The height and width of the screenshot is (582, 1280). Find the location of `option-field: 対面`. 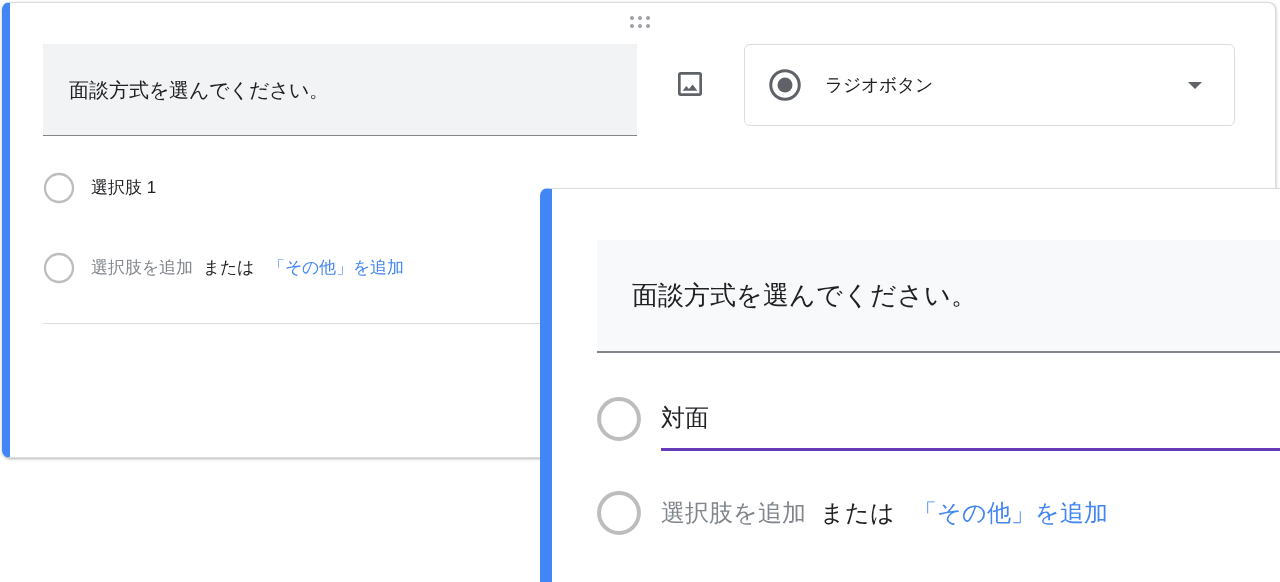

option-field: 対面 is located at coordinates (970, 419).